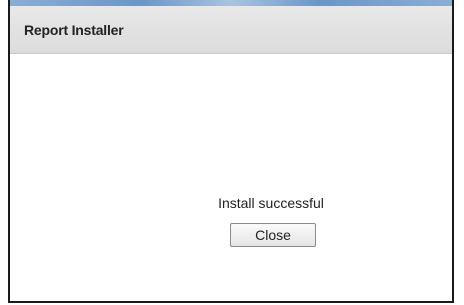 The width and height of the screenshot is (464, 305). Describe the element at coordinates (271, 203) in the screenshot. I see `status-message: Install successful` at that location.